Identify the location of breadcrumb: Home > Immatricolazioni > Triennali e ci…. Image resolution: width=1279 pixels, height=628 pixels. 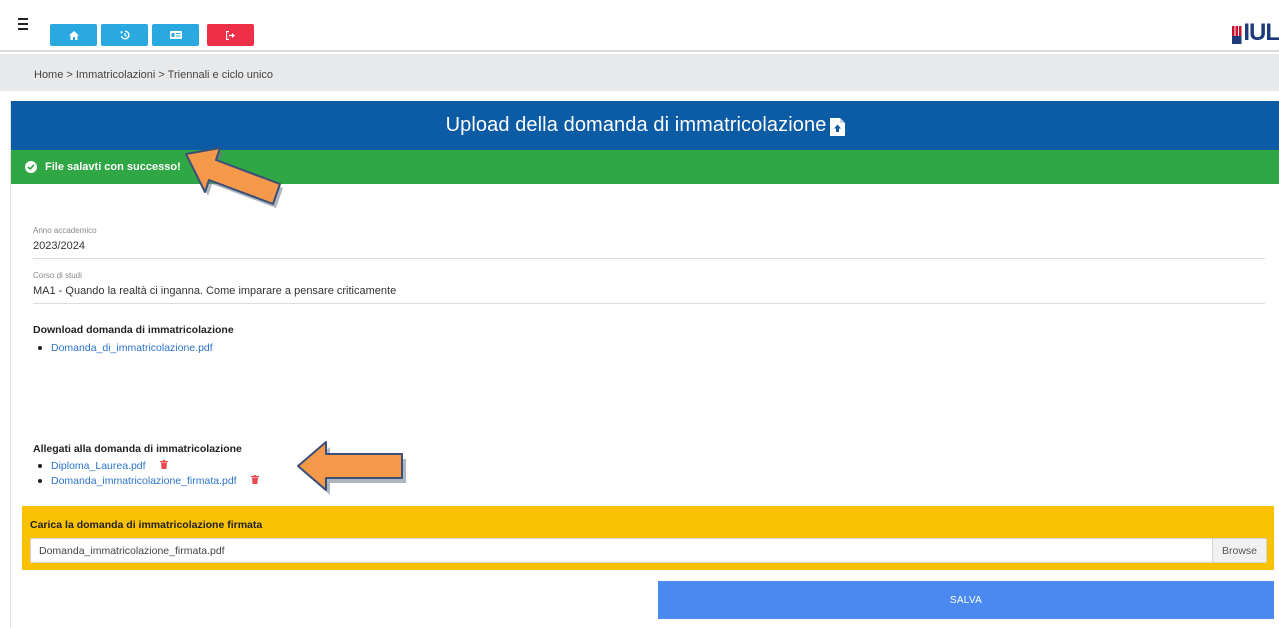
(154, 75).